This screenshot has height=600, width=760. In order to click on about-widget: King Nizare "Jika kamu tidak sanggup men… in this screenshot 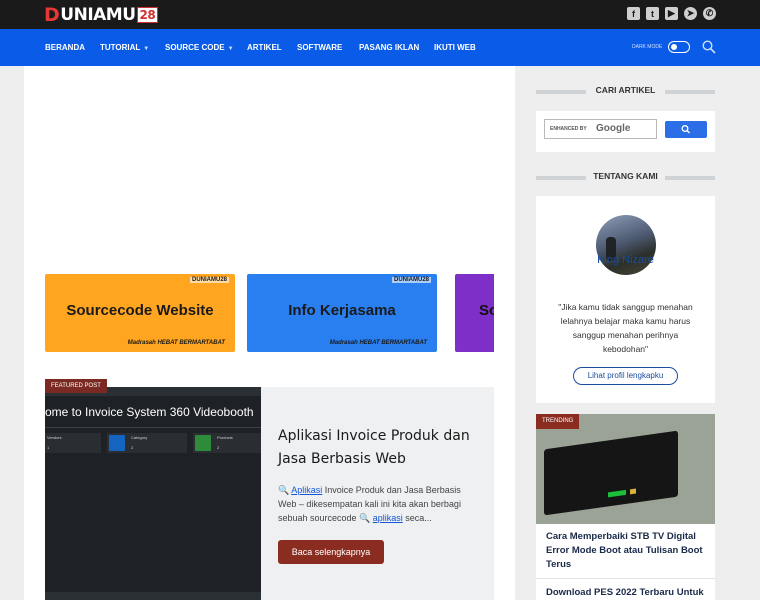, I will do `click(625, 299)`.